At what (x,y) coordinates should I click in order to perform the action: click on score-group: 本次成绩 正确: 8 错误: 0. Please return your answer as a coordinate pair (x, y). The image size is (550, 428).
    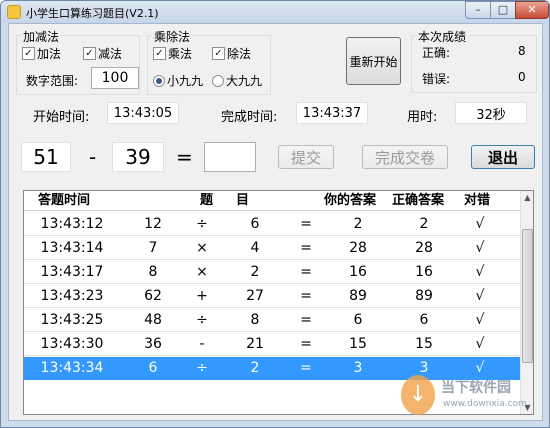
    Looking at the image, I should click on (474, 60).